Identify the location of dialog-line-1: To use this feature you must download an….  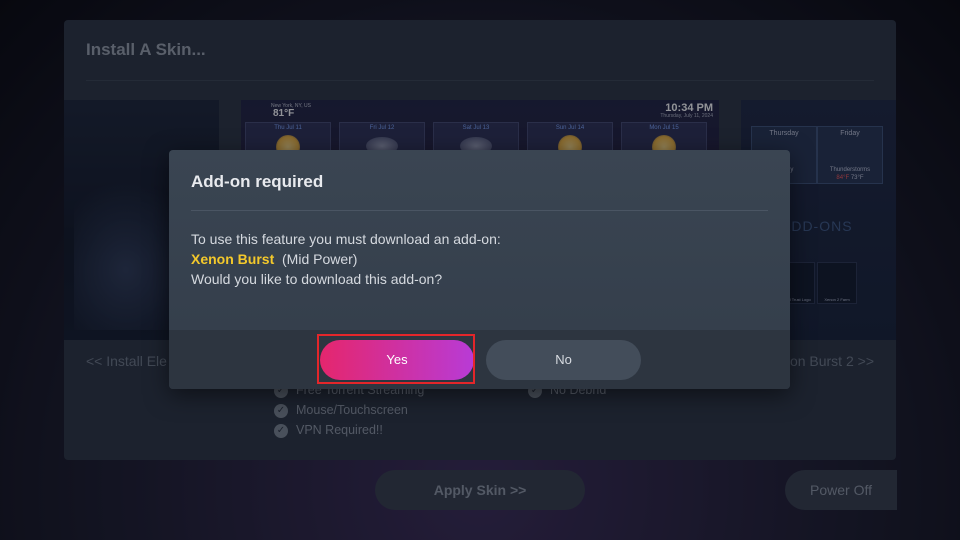
(346, 239).